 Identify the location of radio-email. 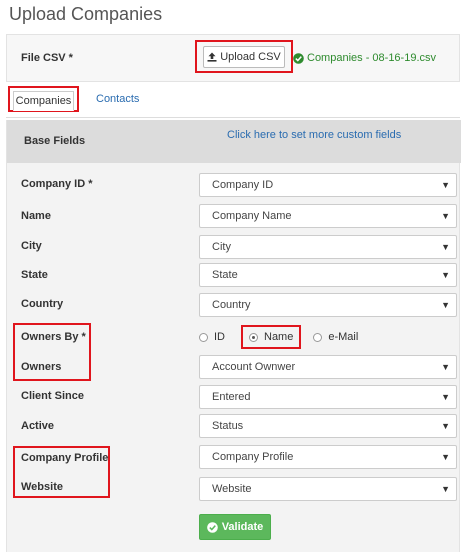
(318, 337).